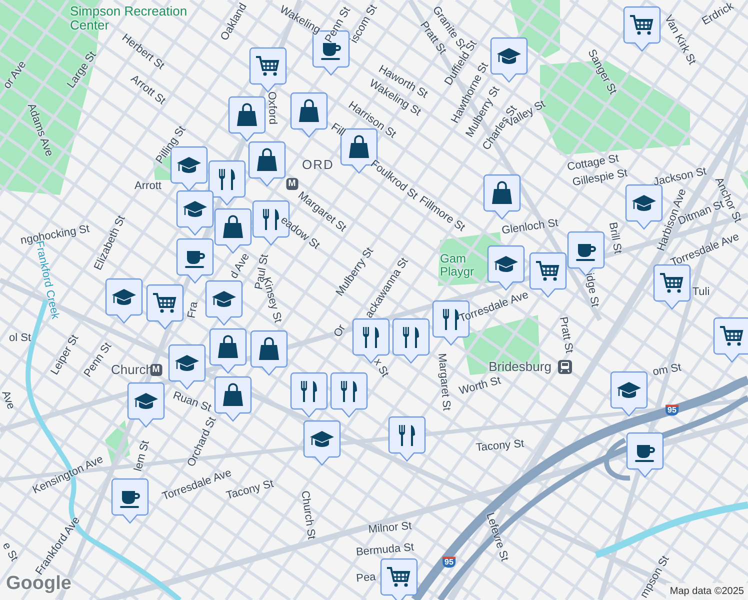 The height and width of the screenshot is (600, 748). I want to click on street-label: Bermuda St, so click(385, 550).